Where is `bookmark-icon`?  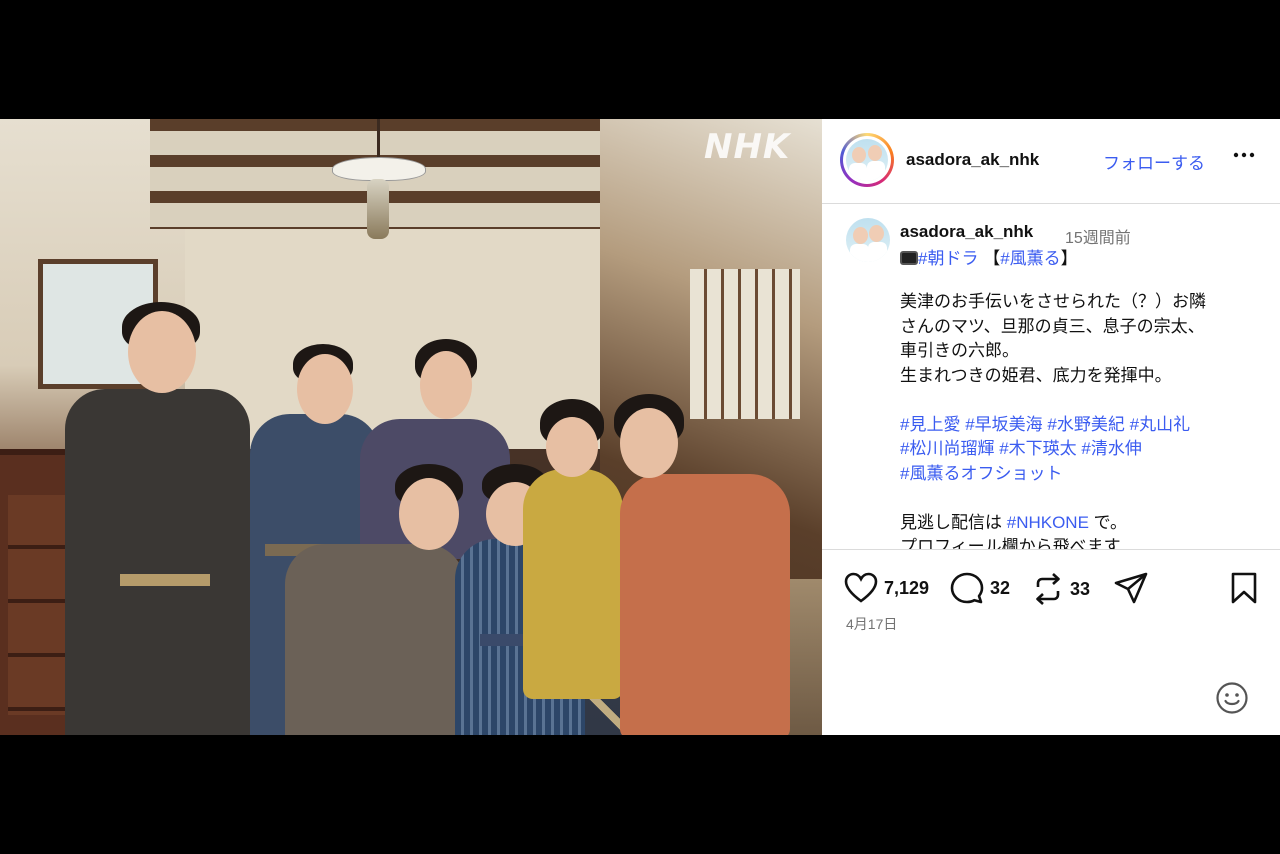
bookmark-icon is located at coordinates (1244, 588).